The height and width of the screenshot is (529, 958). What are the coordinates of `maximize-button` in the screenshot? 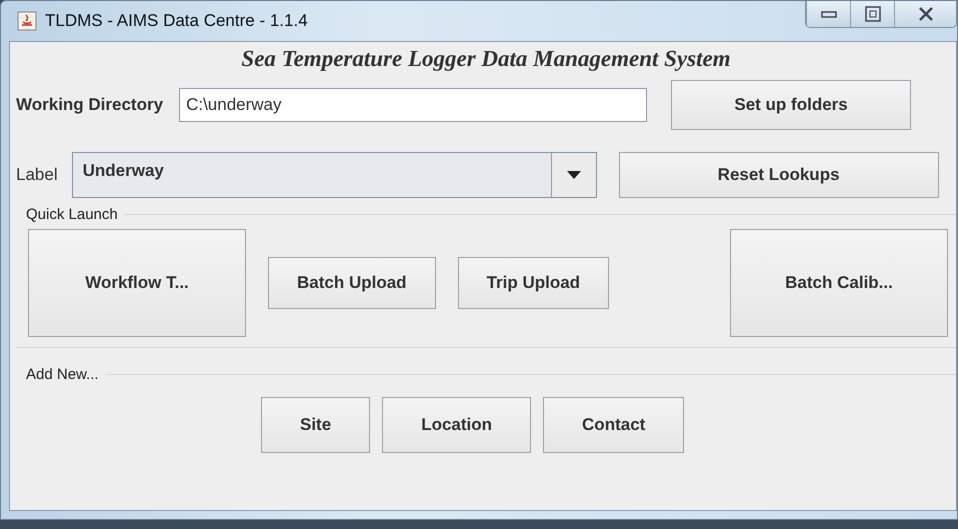 It's located at (872, 14).